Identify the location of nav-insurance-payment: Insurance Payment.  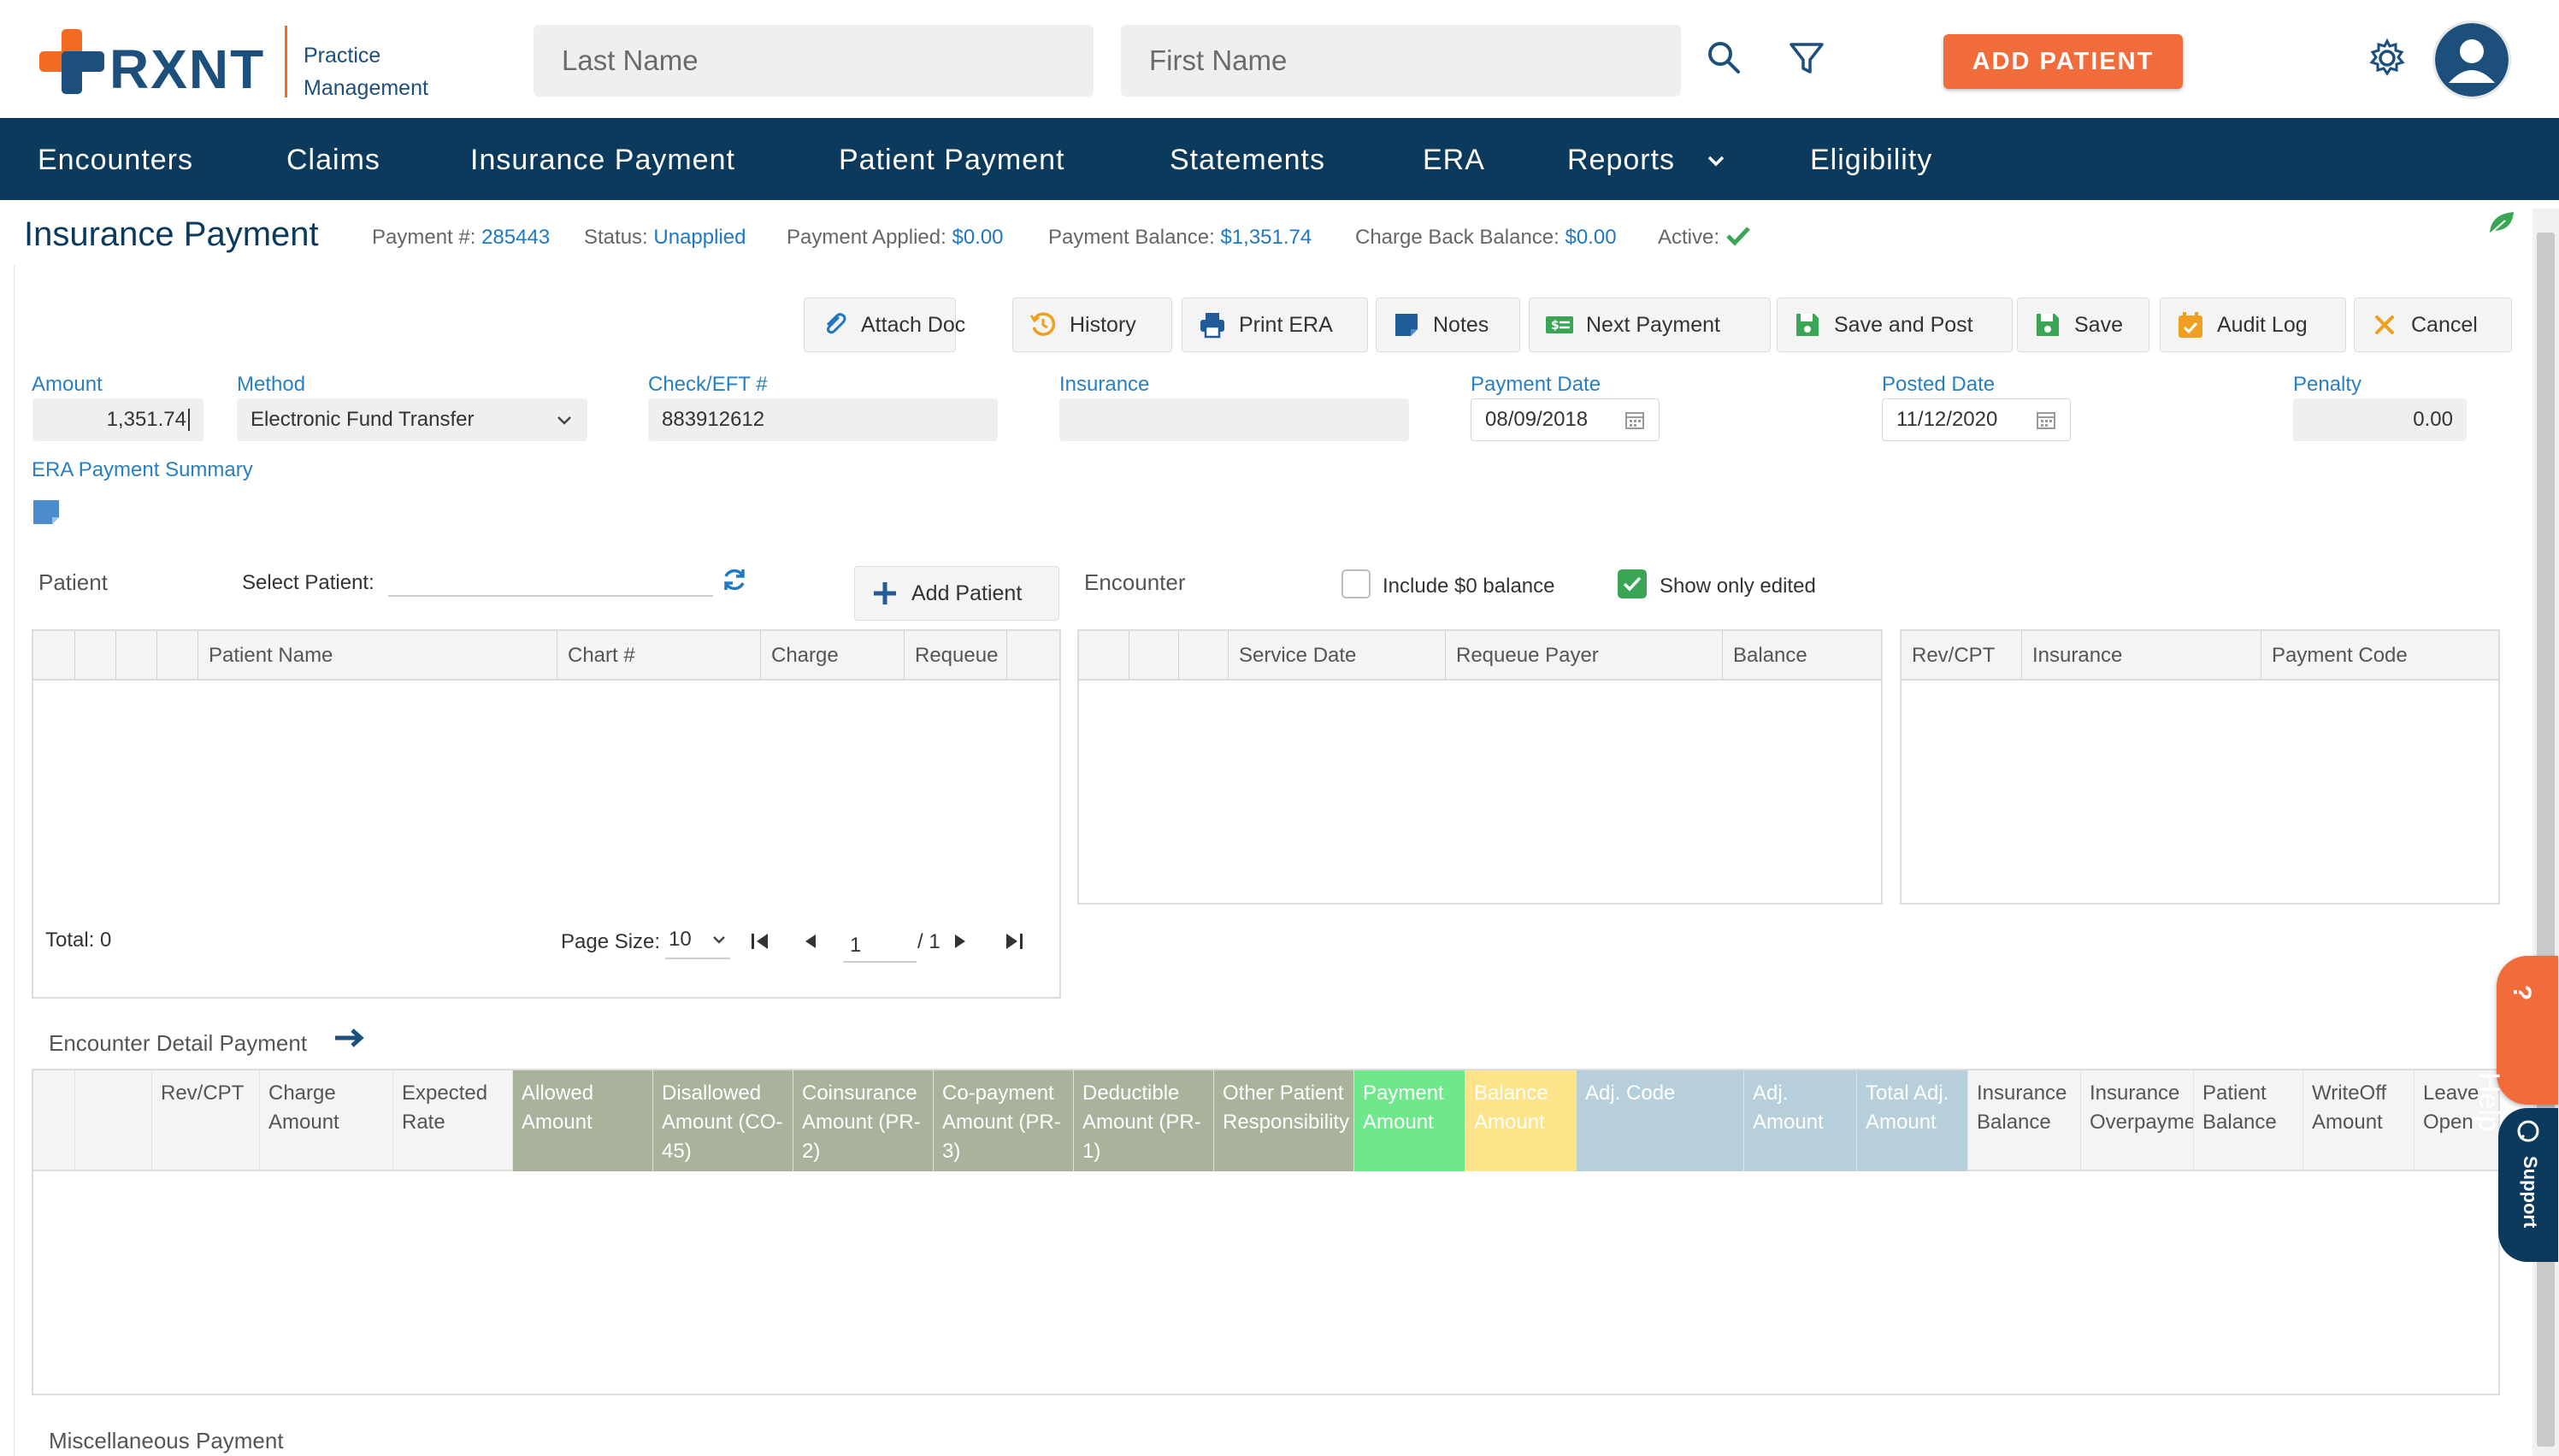
(603, 160).